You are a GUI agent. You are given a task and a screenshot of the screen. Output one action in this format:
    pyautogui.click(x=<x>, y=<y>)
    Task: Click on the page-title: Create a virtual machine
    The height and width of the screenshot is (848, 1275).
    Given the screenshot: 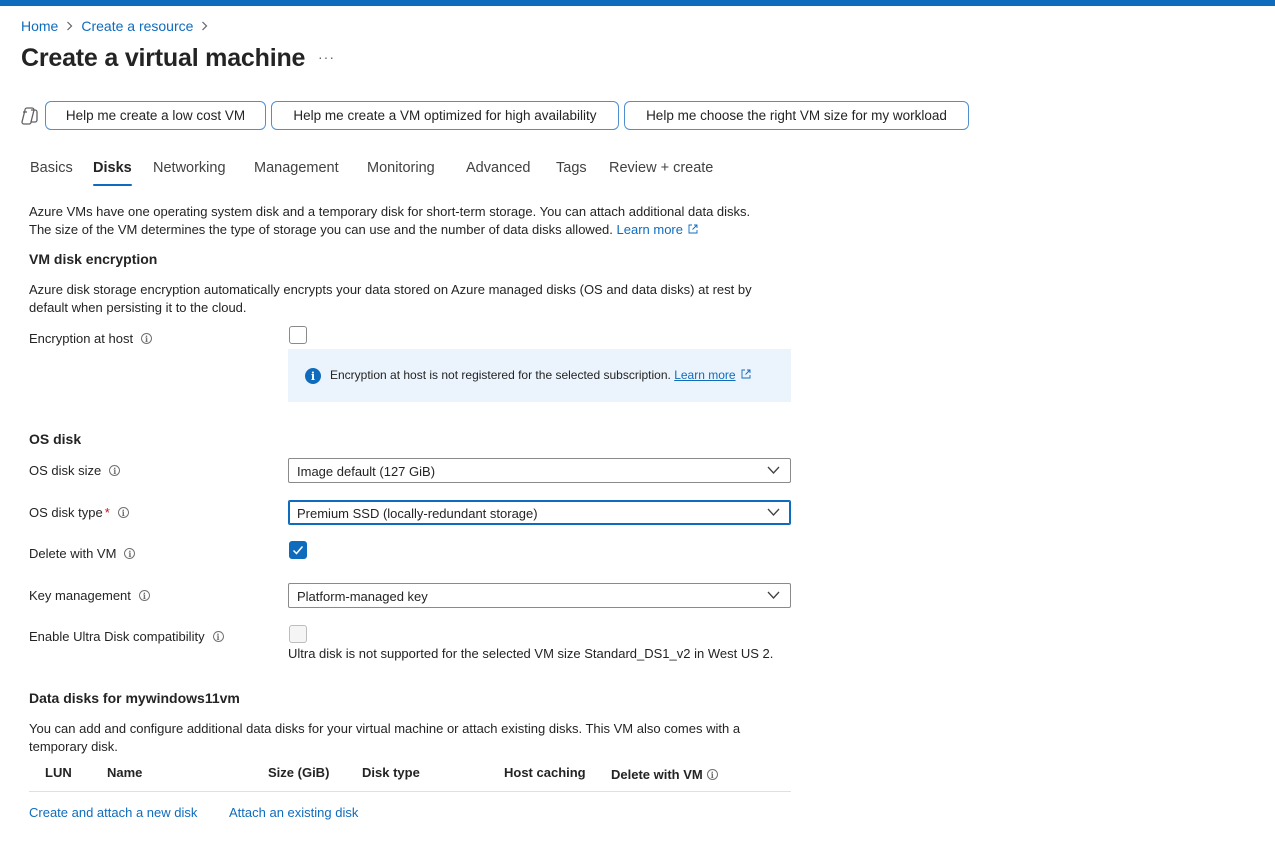 What is the action you would take?
    pyautogui.click(x=163, y=58)
    